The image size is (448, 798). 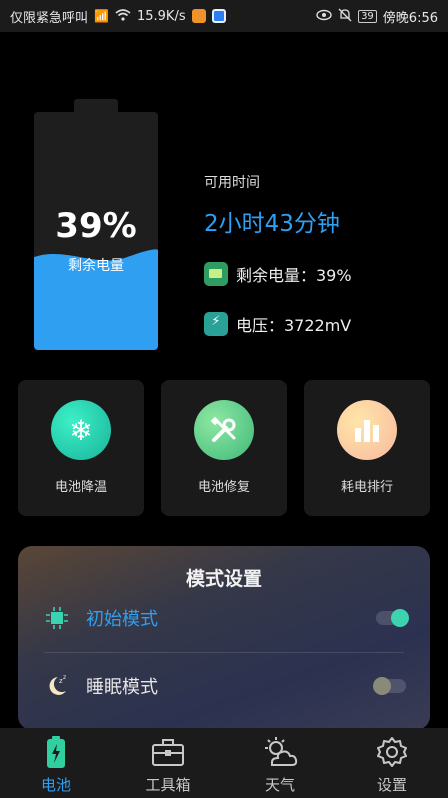 I want to click on snowflake-icon: ❄, so click(x=81, y=430).